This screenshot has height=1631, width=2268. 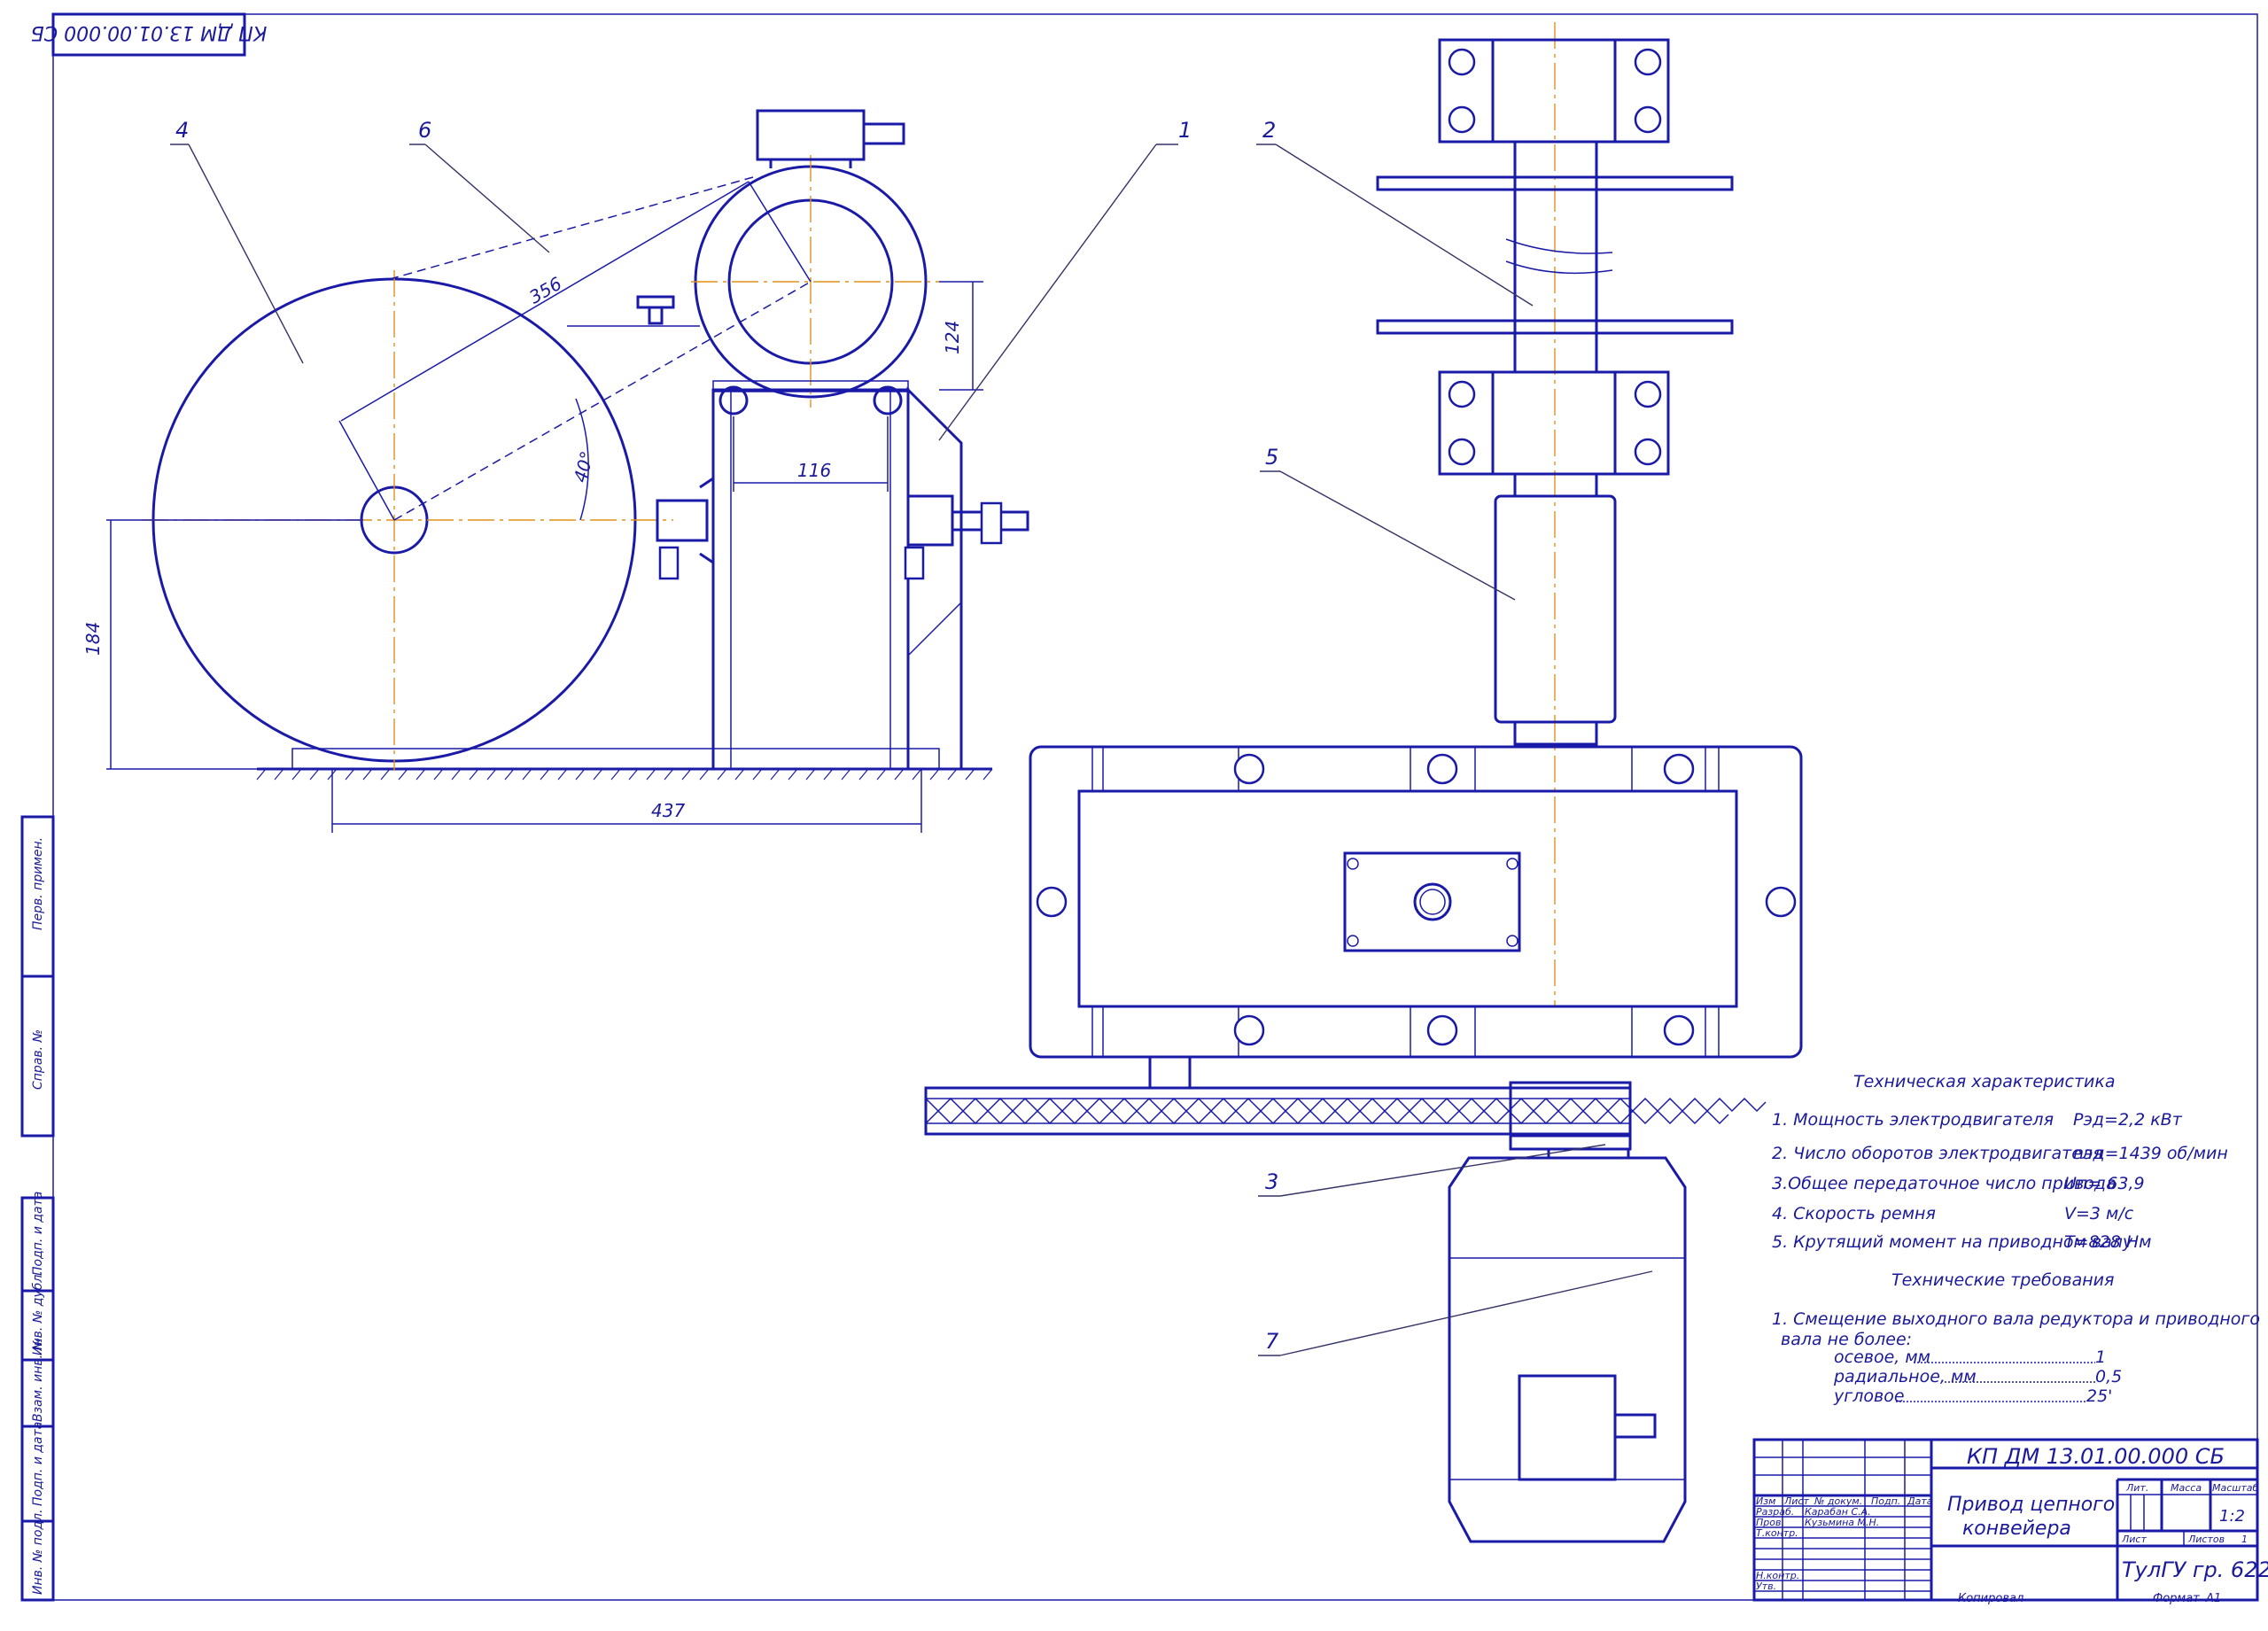 What do you see at coordinates (1937, 1153) in the screenshot?
I see `tech-char-label: 2. Число оборотов электродвигателя` at bounding box center [1937, 1153].